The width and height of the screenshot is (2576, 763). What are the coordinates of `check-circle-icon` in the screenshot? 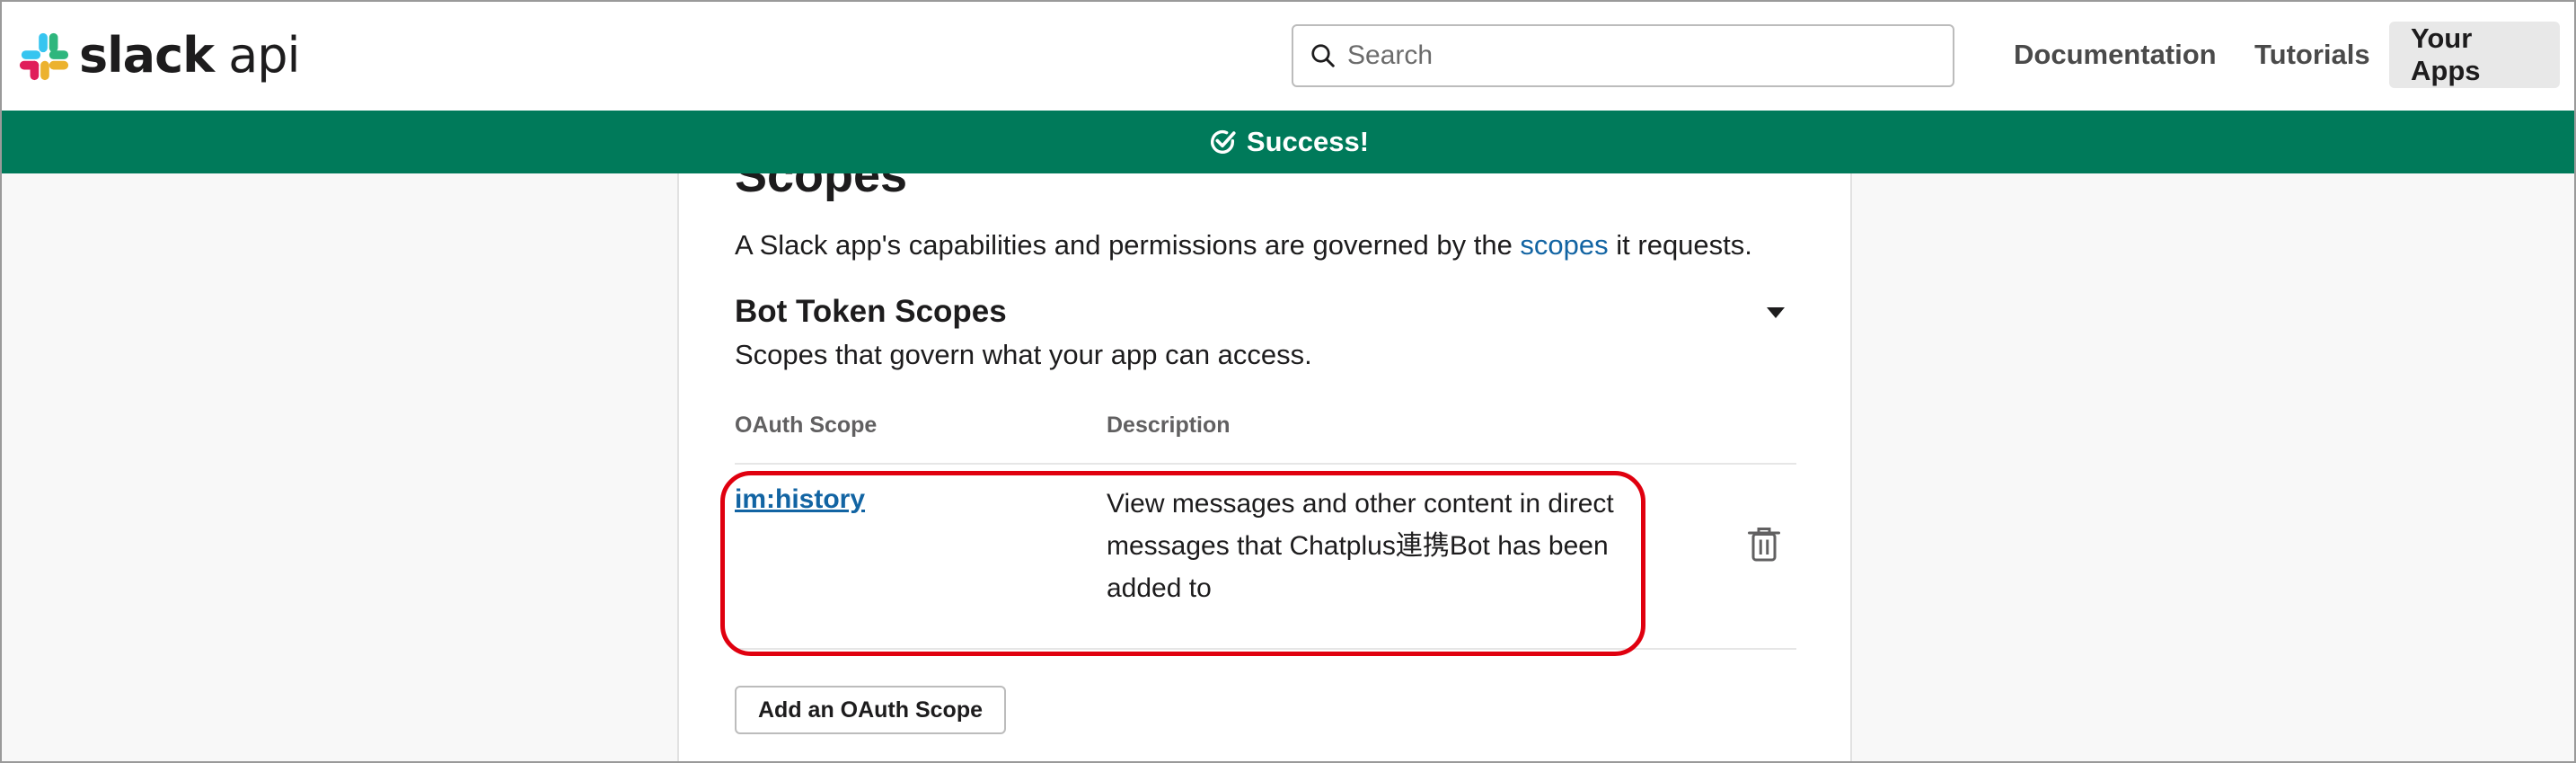 It's located at (1223, 141).